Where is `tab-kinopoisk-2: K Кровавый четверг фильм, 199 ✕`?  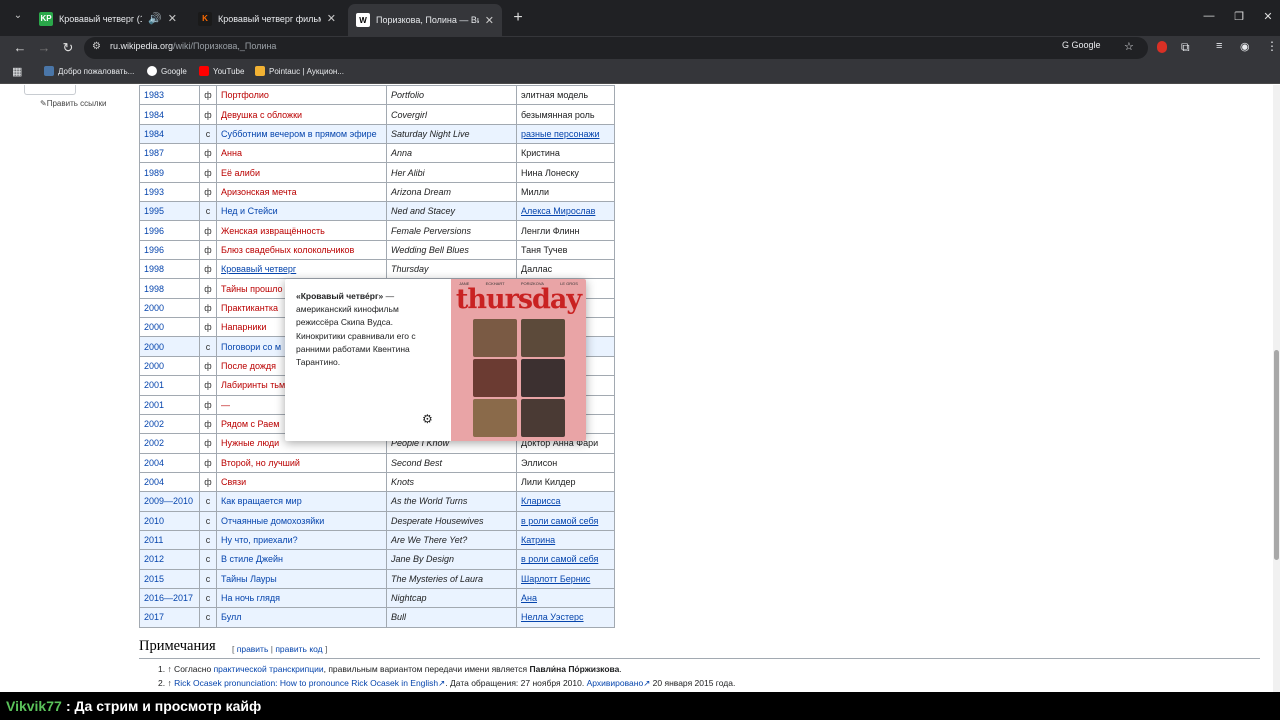
tab-kinopoisk-2: K Кровавый четверг фильм, 199 ✕ is located at coordinates (267, 18).